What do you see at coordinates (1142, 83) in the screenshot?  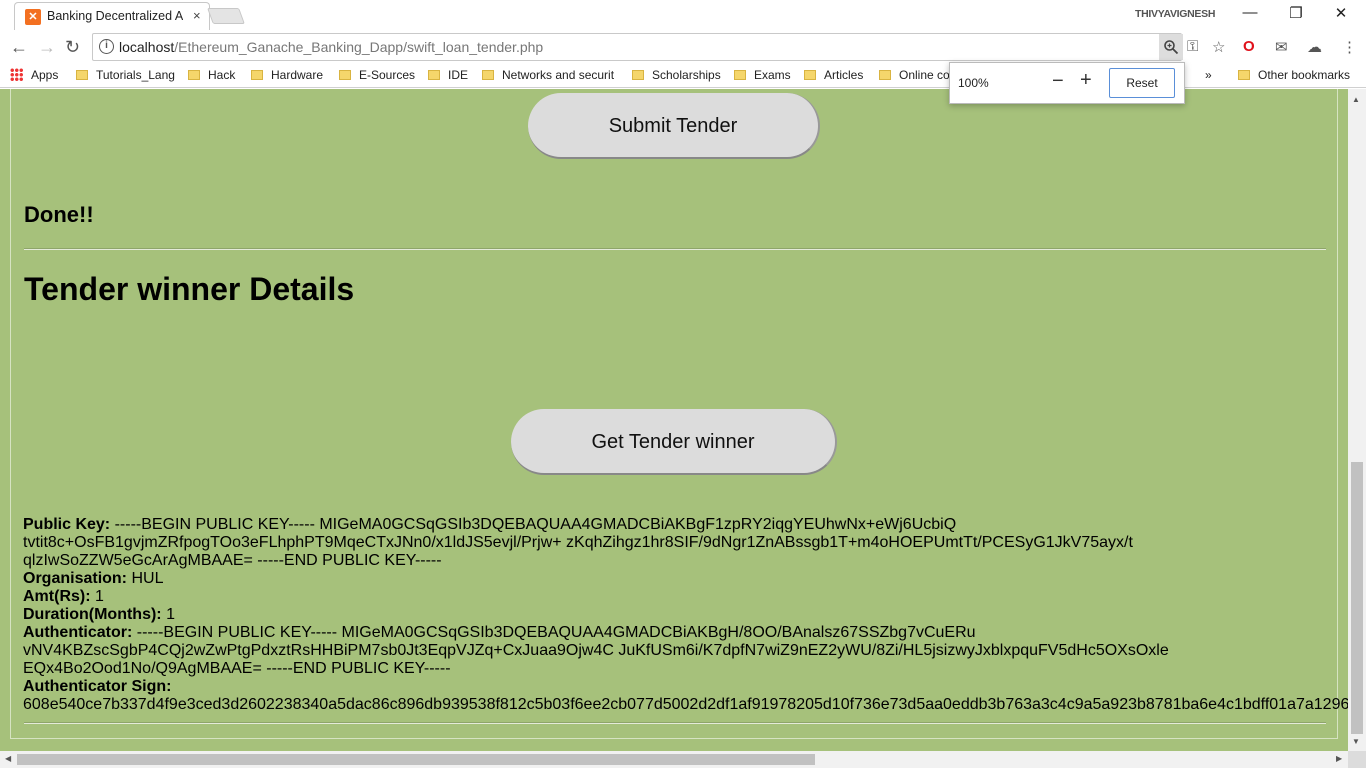 I see `zoom-reset-button: Reset` at bounding box center [1142, 83].